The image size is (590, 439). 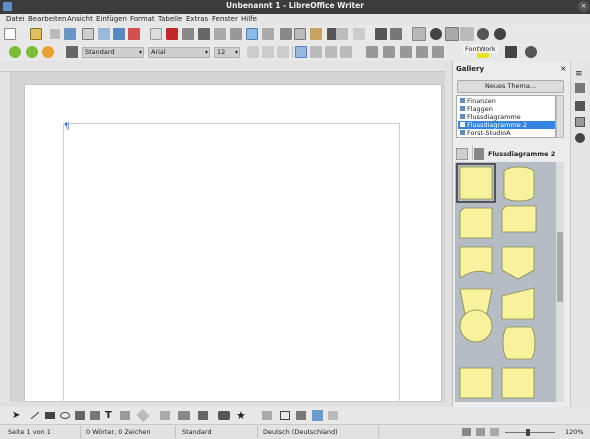 I want to click on flowchart-shape-document, so click(x=476, y=262).